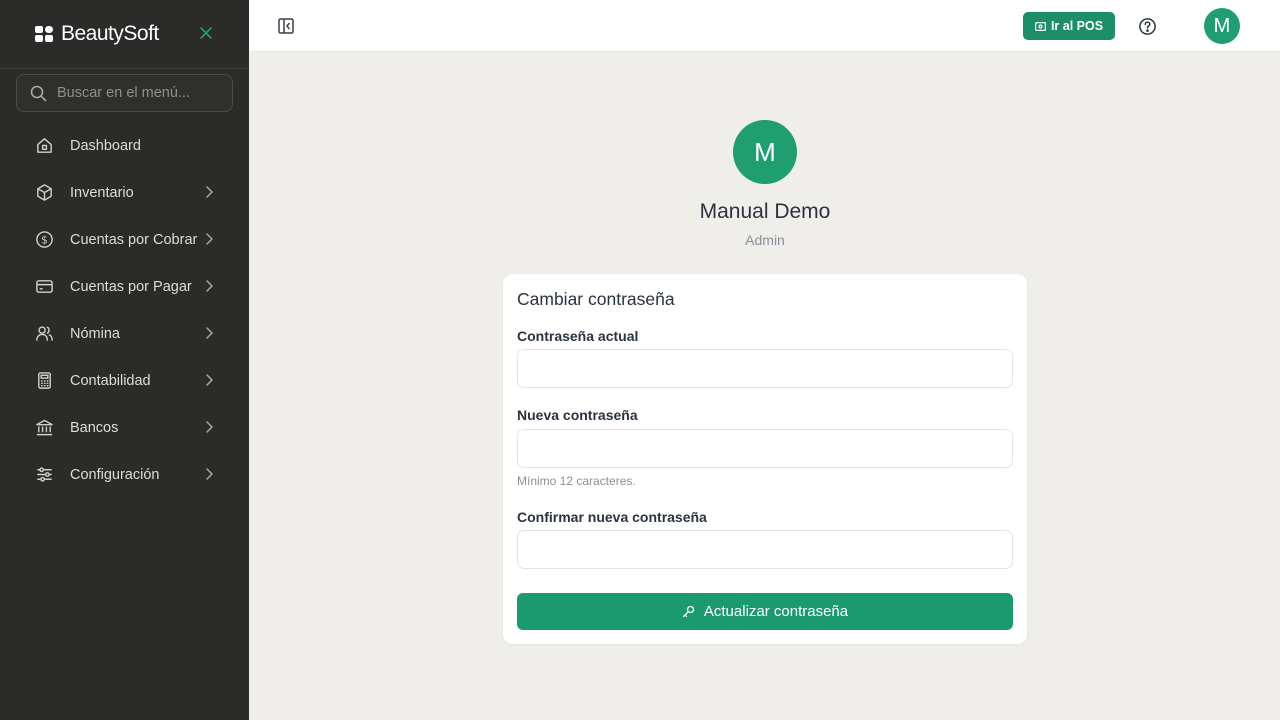 This screenshot has width=1280, height=720. I want to click on profile-role: Admin, so click(765, 240).